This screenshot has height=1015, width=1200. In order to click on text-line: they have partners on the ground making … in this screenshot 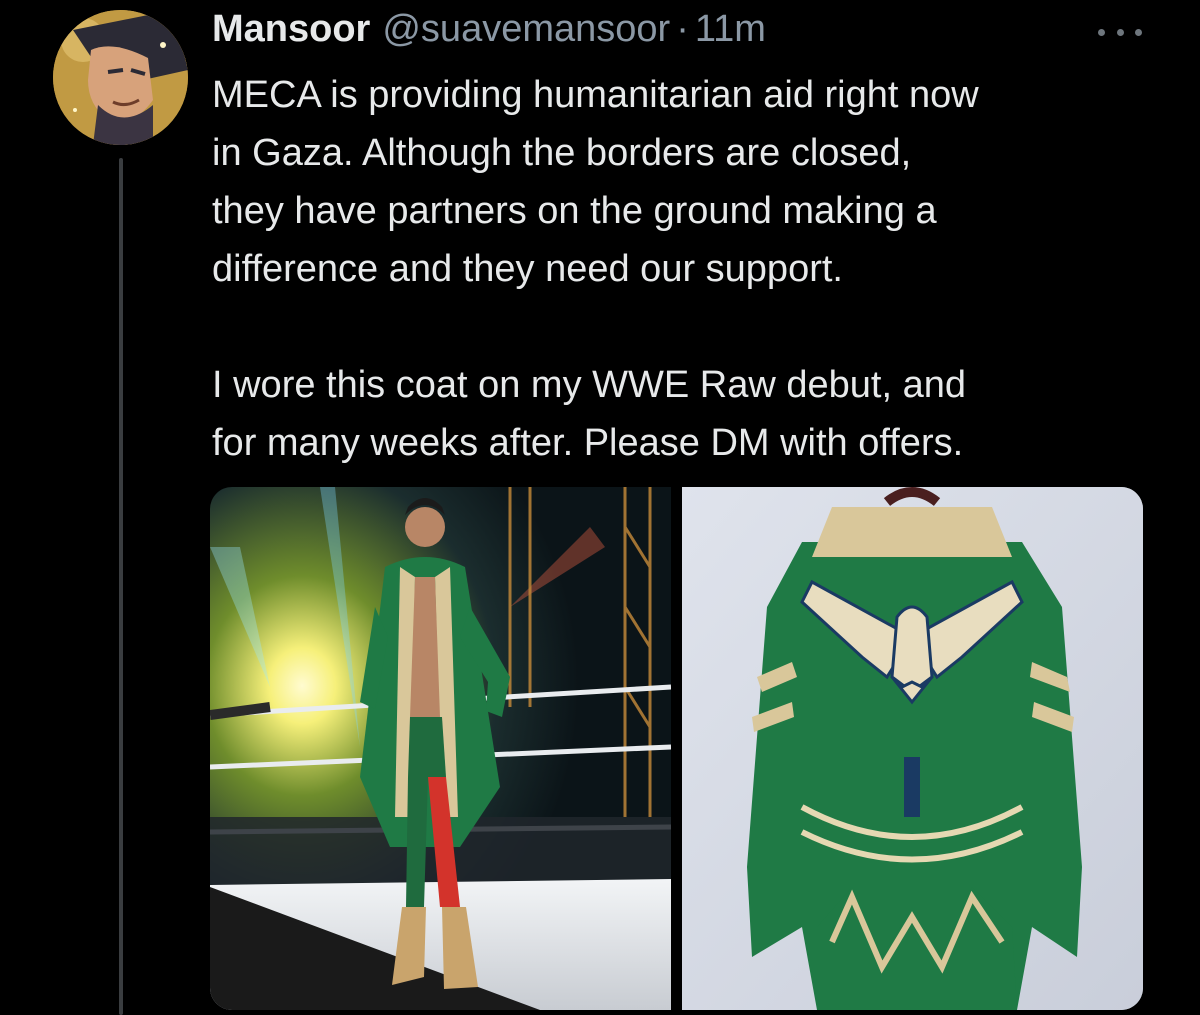, I will do `click(574, 211)`.